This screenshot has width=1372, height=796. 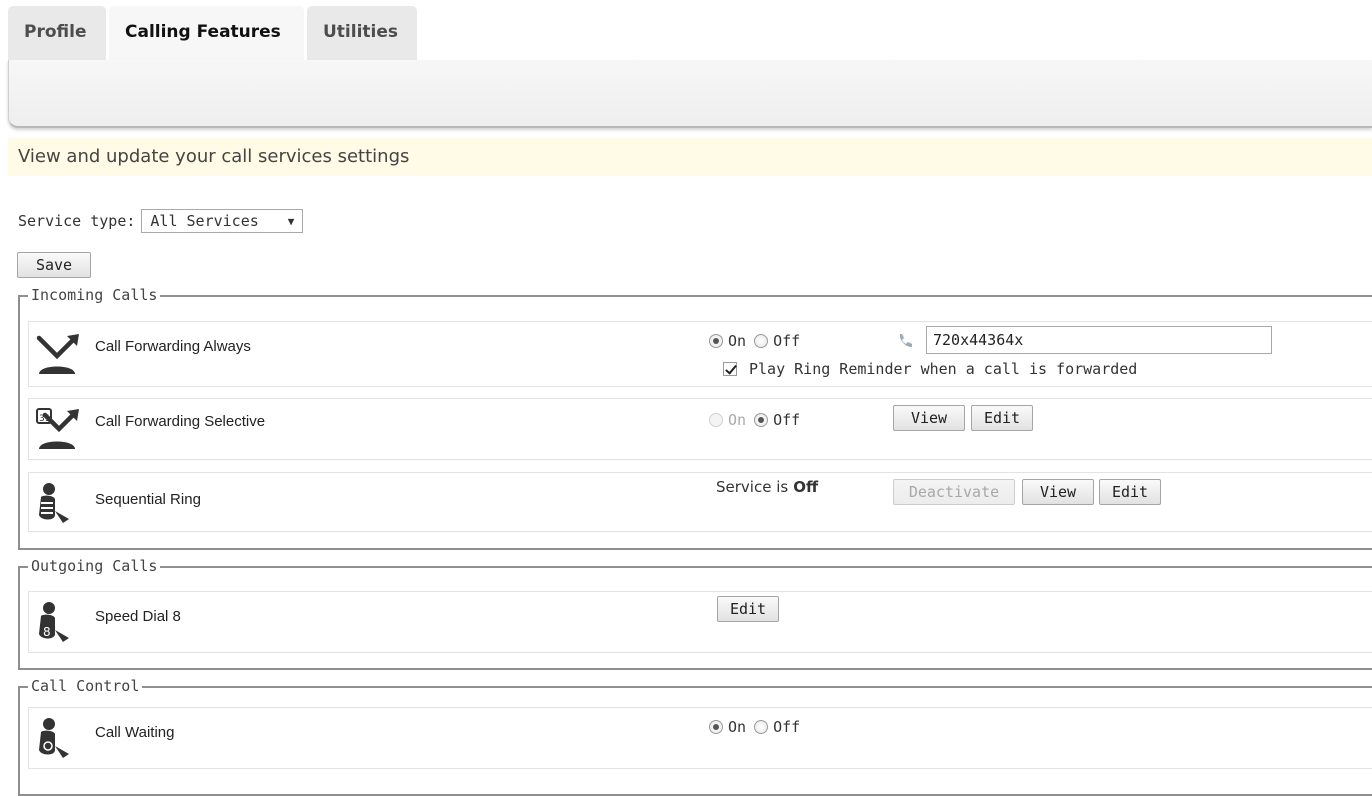 What do you see at coordinates (761, 727) in the screenshot?
I see `call-waiting-off-radio` at bounding box center [761, 727].